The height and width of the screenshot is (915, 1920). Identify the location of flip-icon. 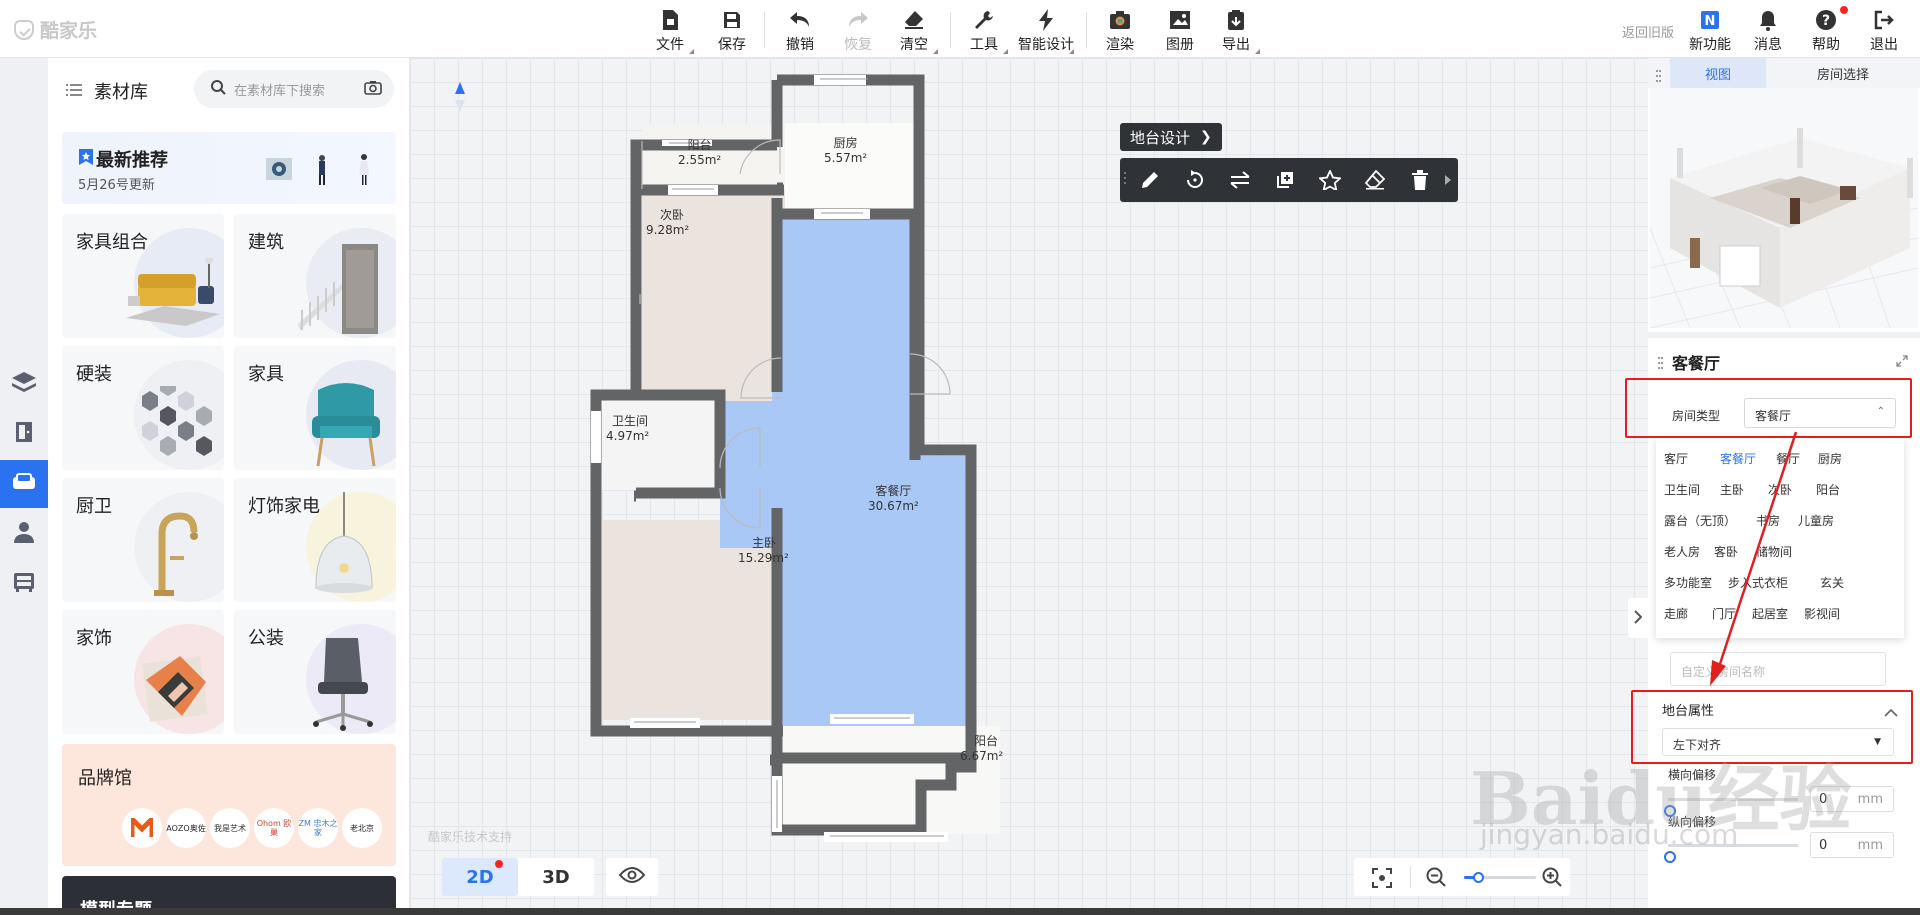
(1240, 180).